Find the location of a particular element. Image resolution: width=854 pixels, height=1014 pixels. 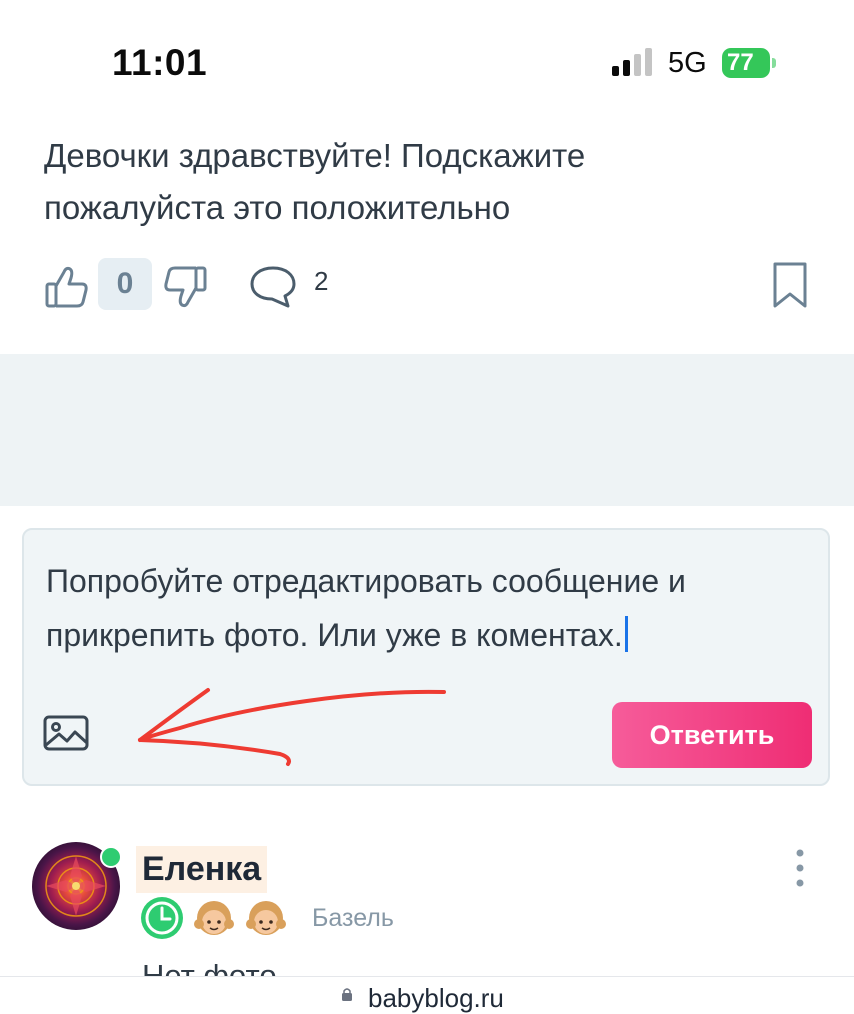

browser-url: babyblog.ru is located at coordinates (436, 998).